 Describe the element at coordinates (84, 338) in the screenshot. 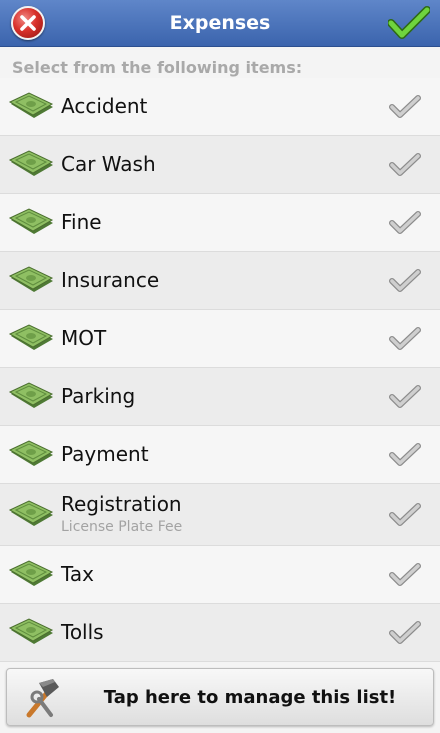

I see `list-item-label: MOT` at that location.